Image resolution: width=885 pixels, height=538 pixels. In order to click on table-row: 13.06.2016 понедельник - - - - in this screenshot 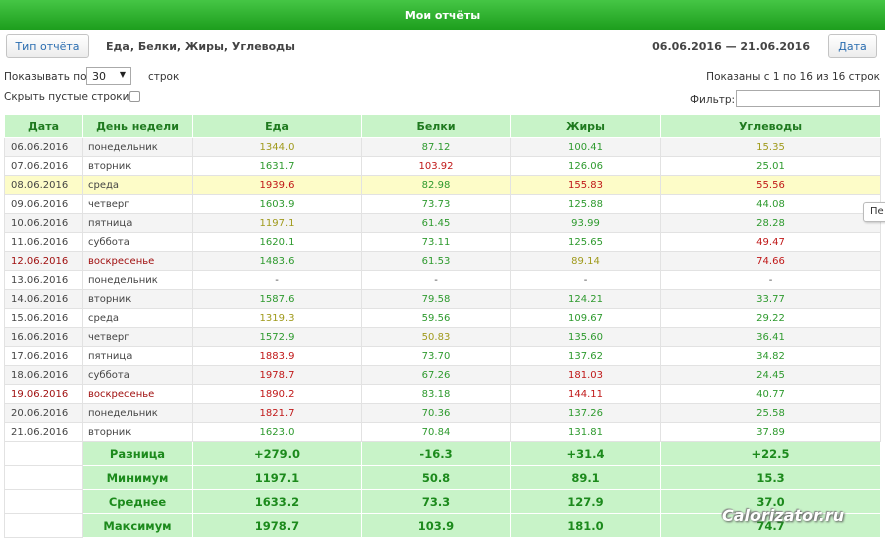, I will do `click(442, 280)`.